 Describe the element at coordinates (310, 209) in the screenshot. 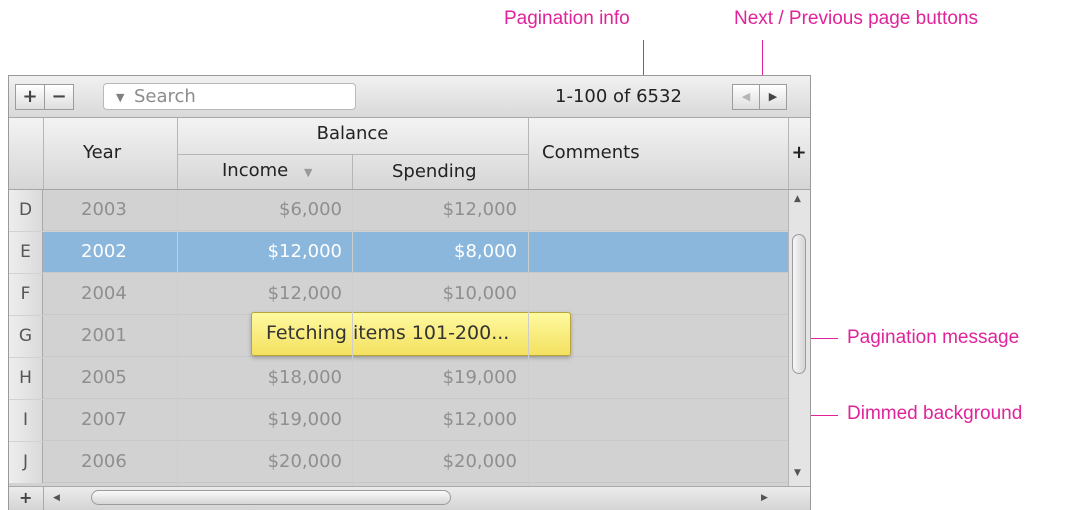

I see `cell-income: $6,000` at that location.